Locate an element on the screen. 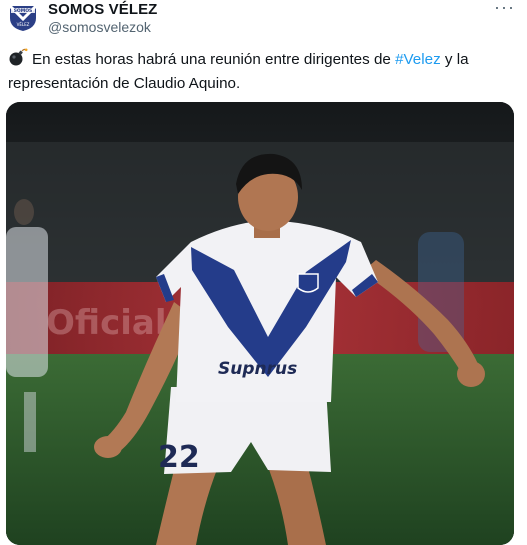 This screenshot has width=527, height=545. bomb-emoji-icon is located at coordinates (18, 60).